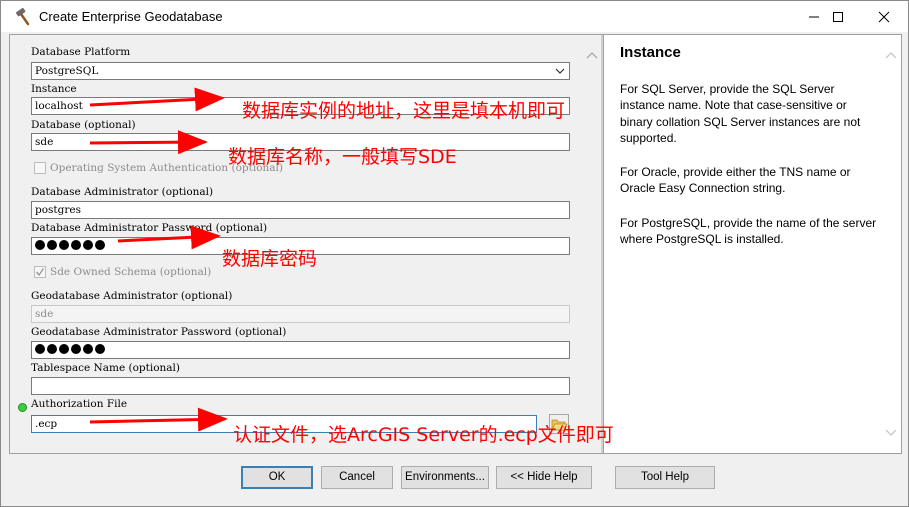 The width and height of the screenshot is (909, 507). Describe the element at coordinates (404, 111) in the screenshot. I see `annotation-instance: 数据库实例的地址，这里是填本机即可` at that location.